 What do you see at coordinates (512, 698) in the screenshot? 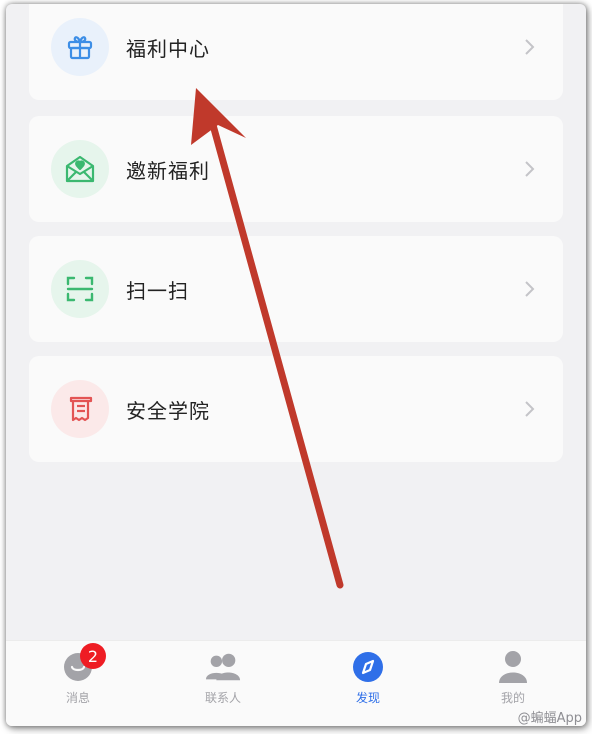
I see `tab-label: 我的` at bounding box center [512, 698].